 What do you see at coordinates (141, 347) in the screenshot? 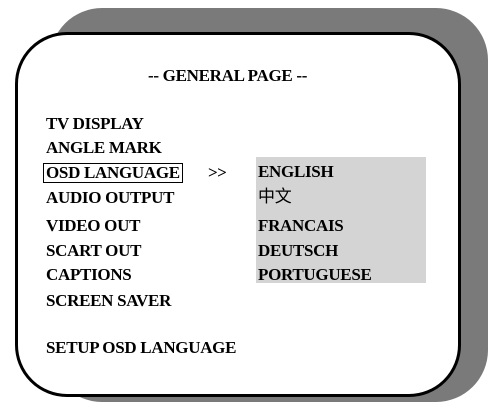
I see `help-text: SETUP OSD LANGUAGE` at bounding box center [141, 347].